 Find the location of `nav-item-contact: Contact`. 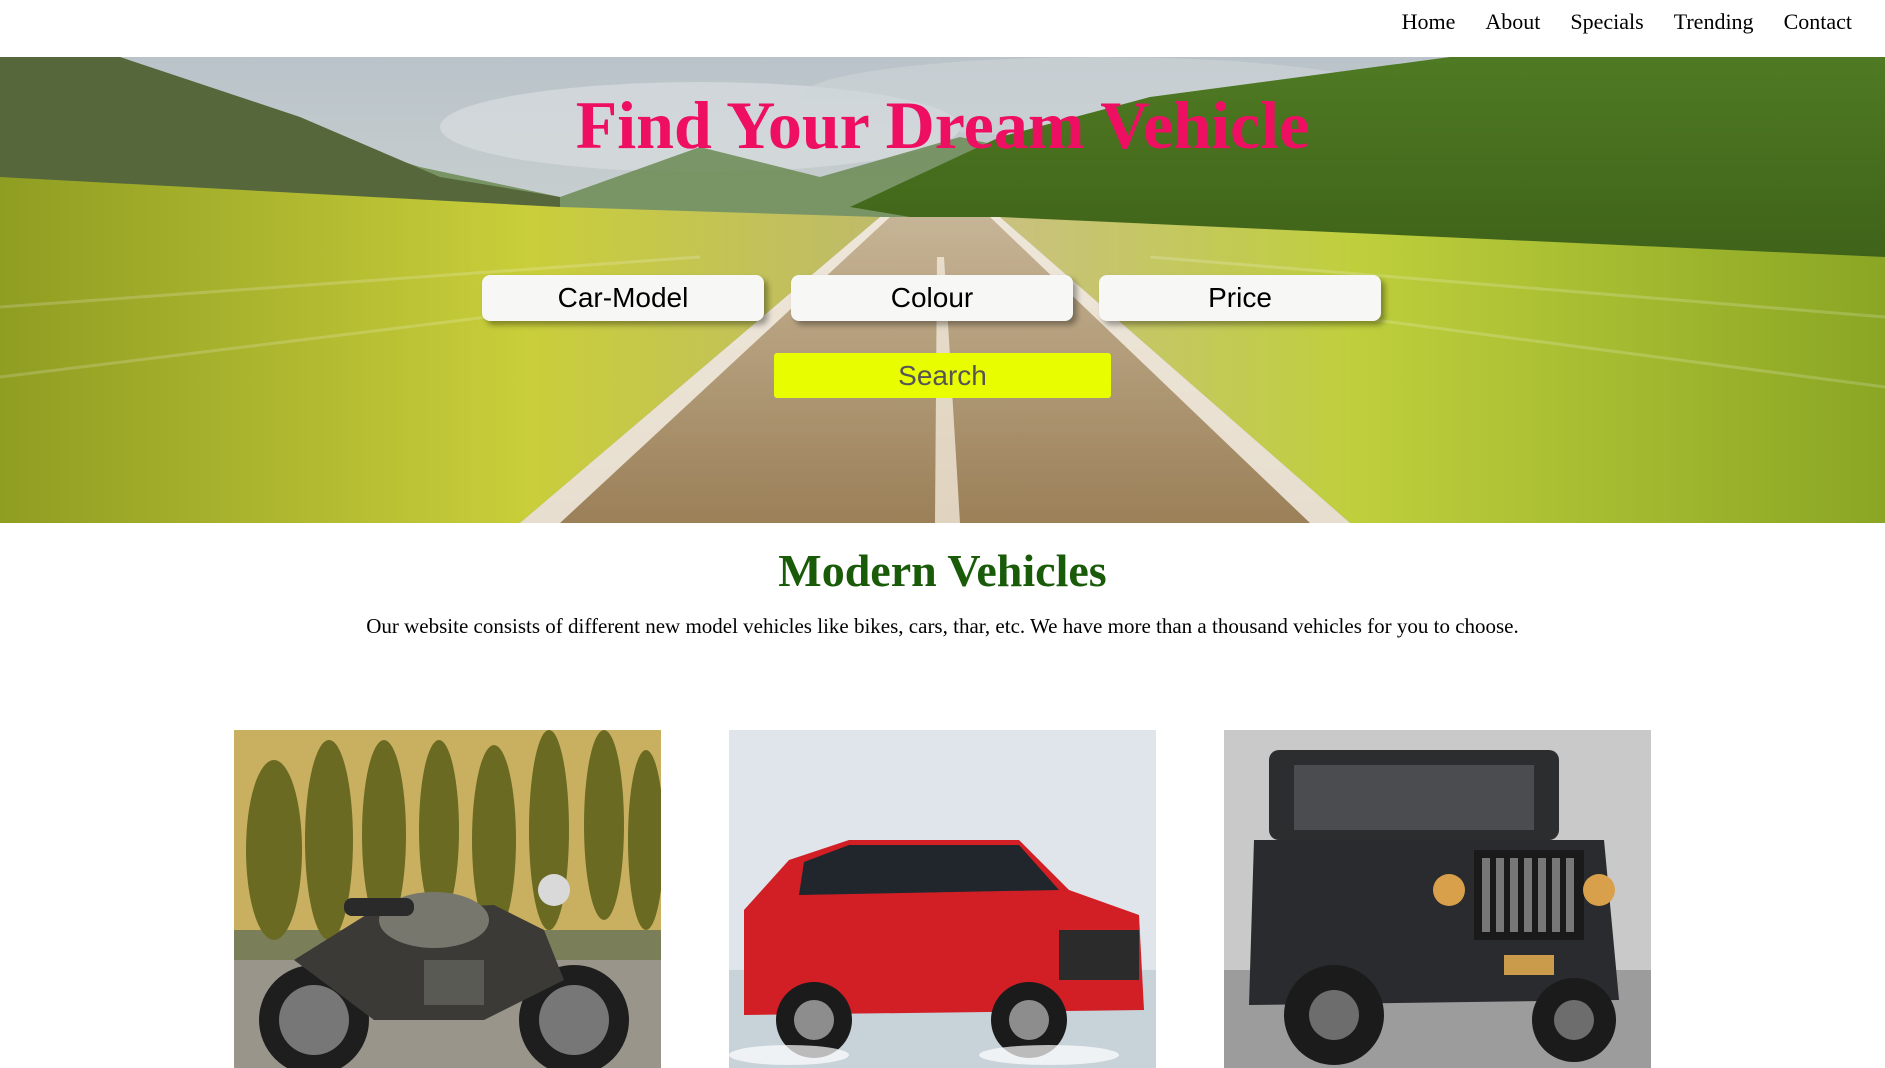

nav-item-contact: Contact is located at coordinates (1818, 22).